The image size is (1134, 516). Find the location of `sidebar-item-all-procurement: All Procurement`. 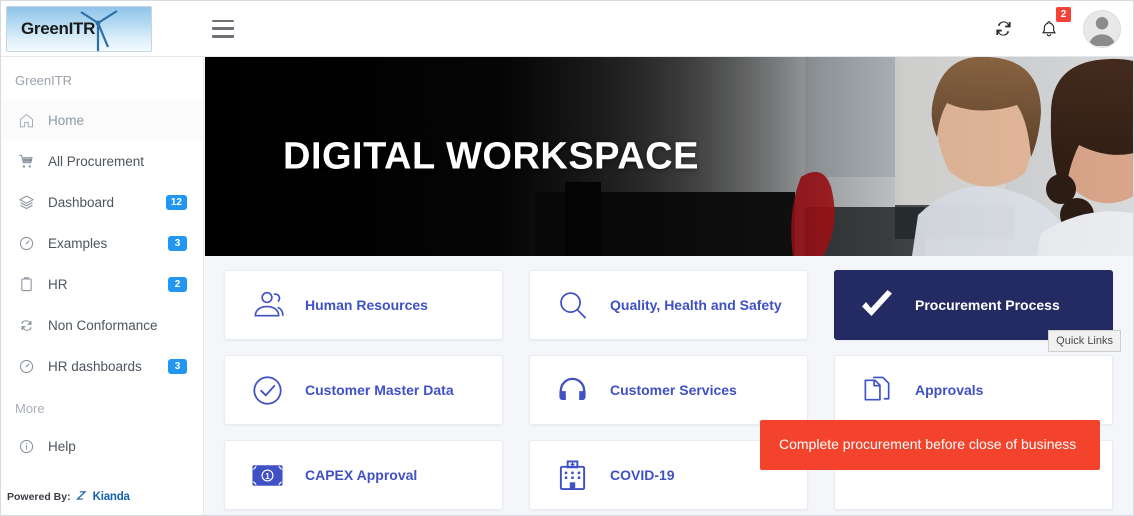

sidebar-item-all-procurement: All Procurement is located at coordinates (102, 161).